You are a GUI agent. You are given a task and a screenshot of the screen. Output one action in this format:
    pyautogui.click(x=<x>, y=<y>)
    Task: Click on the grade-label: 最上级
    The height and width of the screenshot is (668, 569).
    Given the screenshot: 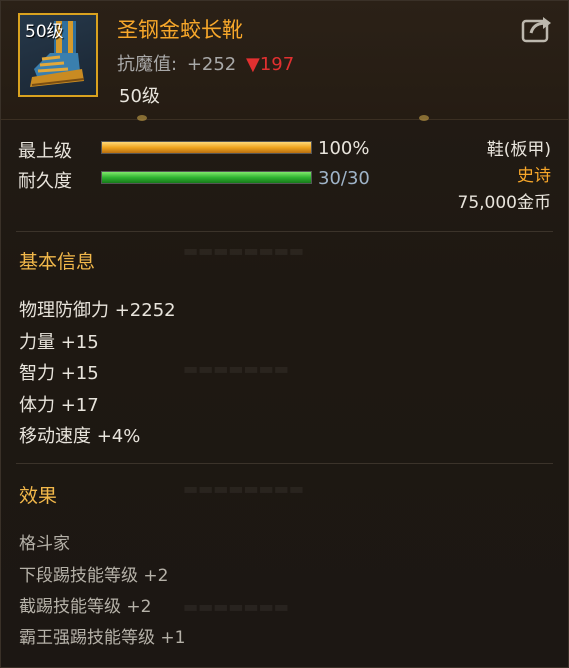 What is the action you would take?
    pyautogui.click(x=45, y=151)
    